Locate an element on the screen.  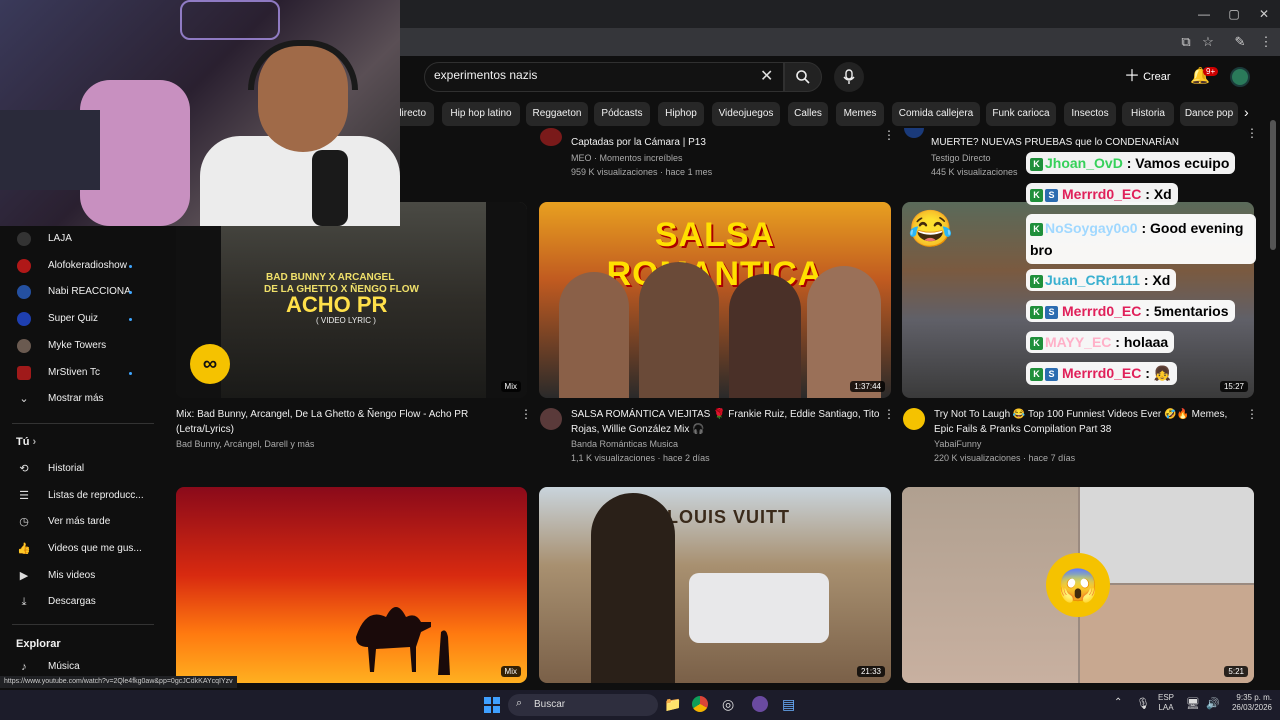
channel-avatar-meo is located at coordinates (551, 137).